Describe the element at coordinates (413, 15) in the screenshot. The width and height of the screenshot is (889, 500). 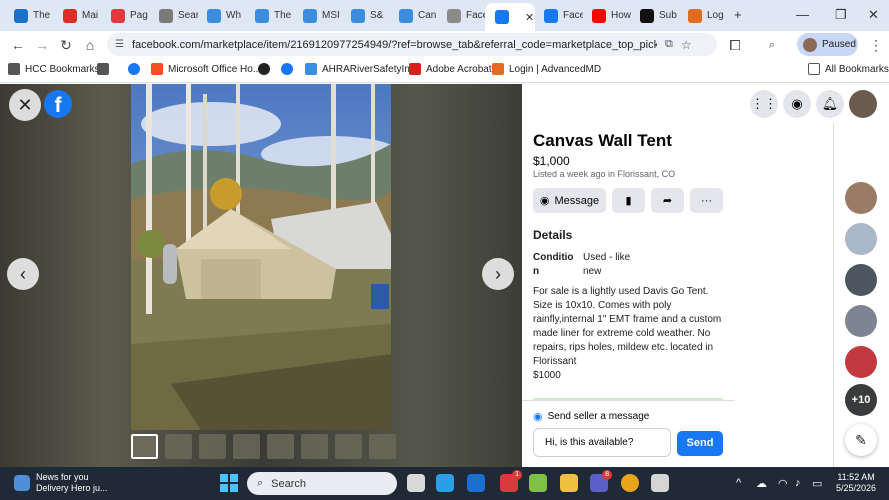
I see `browser-tab: Can` at that location.